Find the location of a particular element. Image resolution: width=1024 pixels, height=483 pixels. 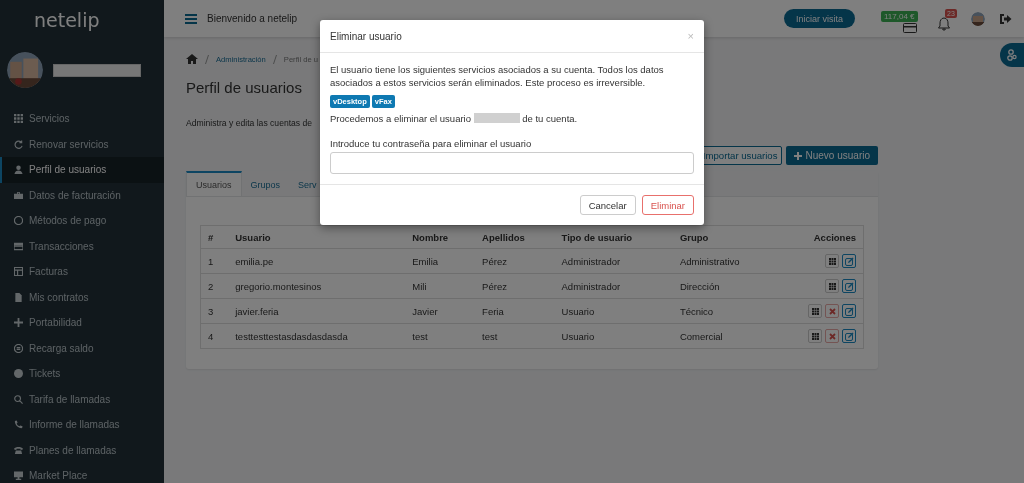

table-cell: Javier is located at coordinates (440, 311).